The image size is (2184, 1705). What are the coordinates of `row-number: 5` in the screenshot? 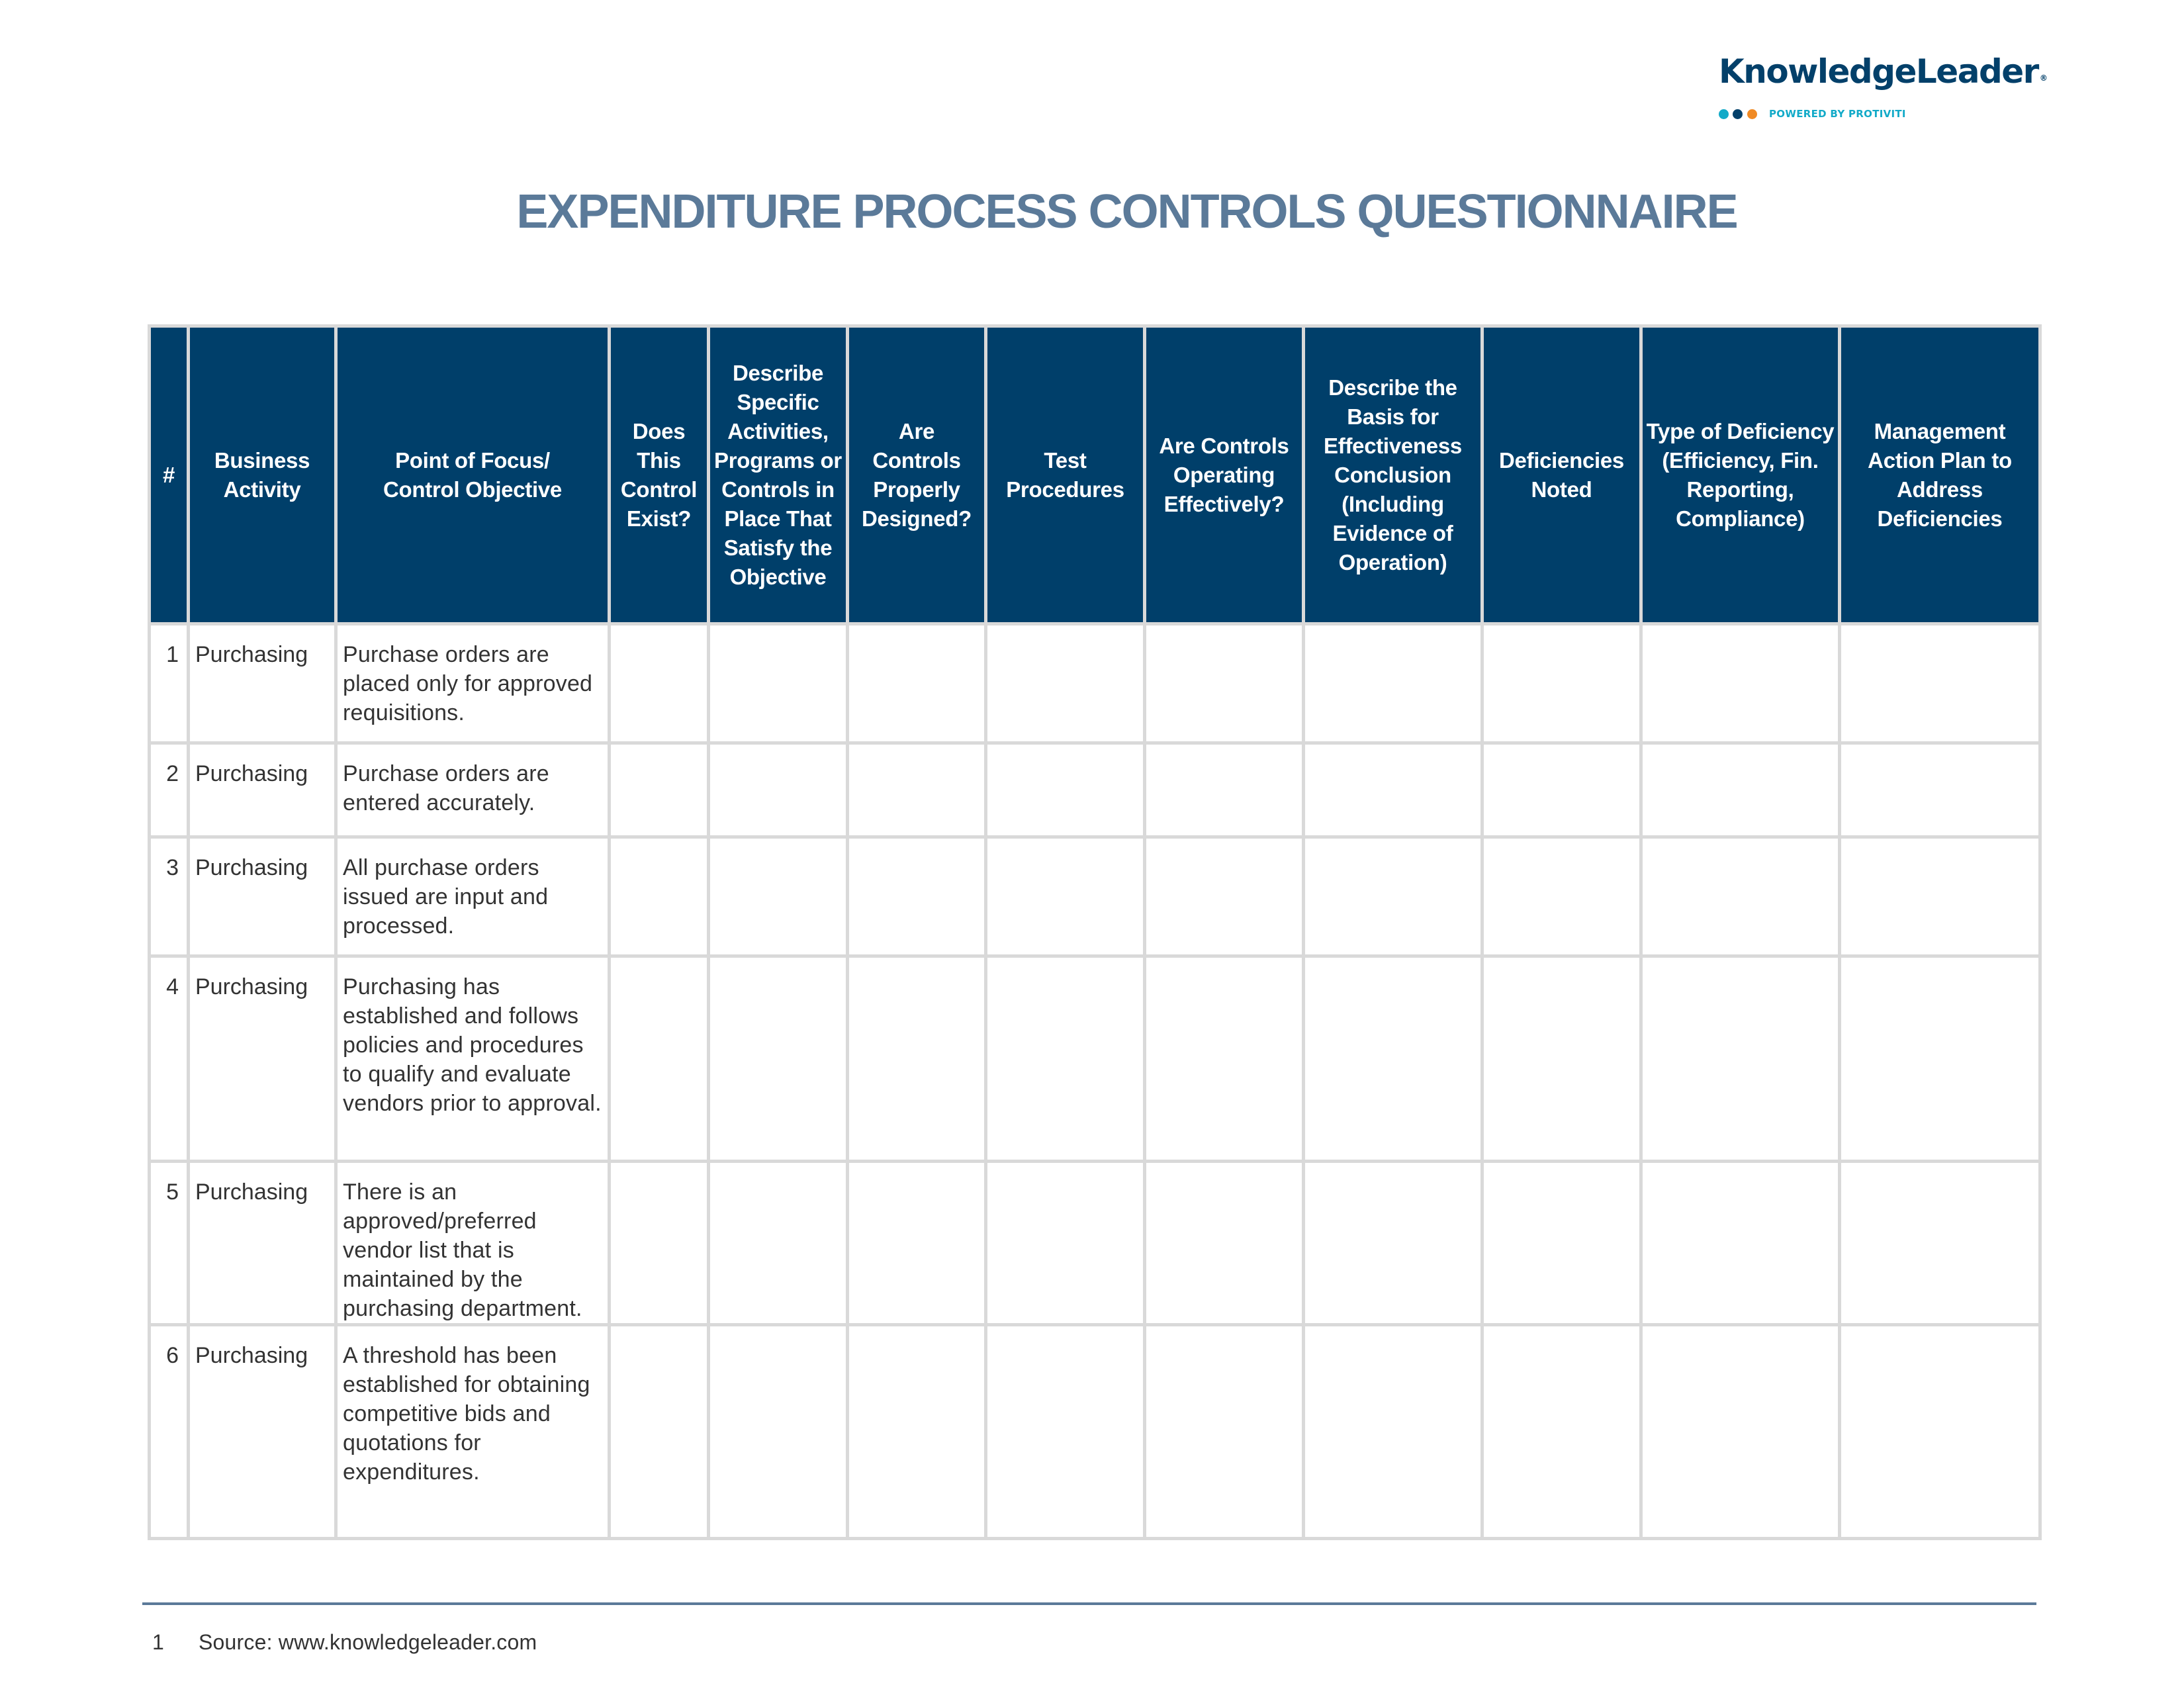 It's located at (169, 1243).